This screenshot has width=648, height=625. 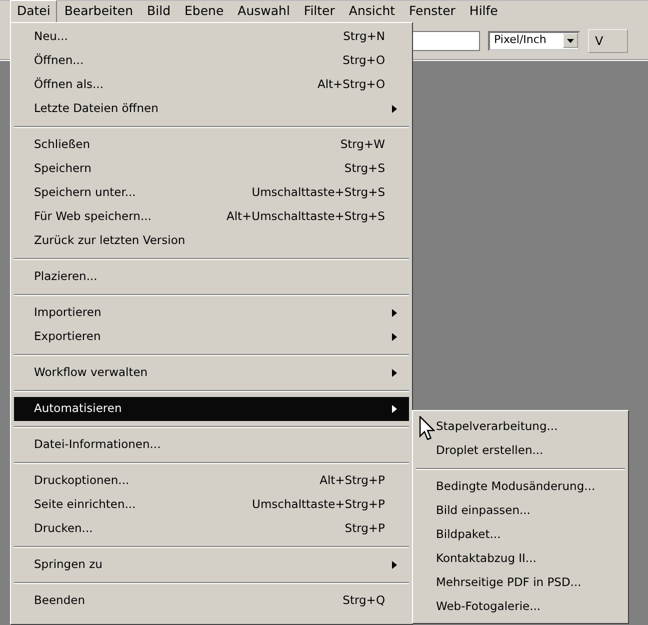 What do you see at coordinates (159, 11) in the screenshot?
I see `menu-bar-item: Bild` at bounding box center [159, 11].